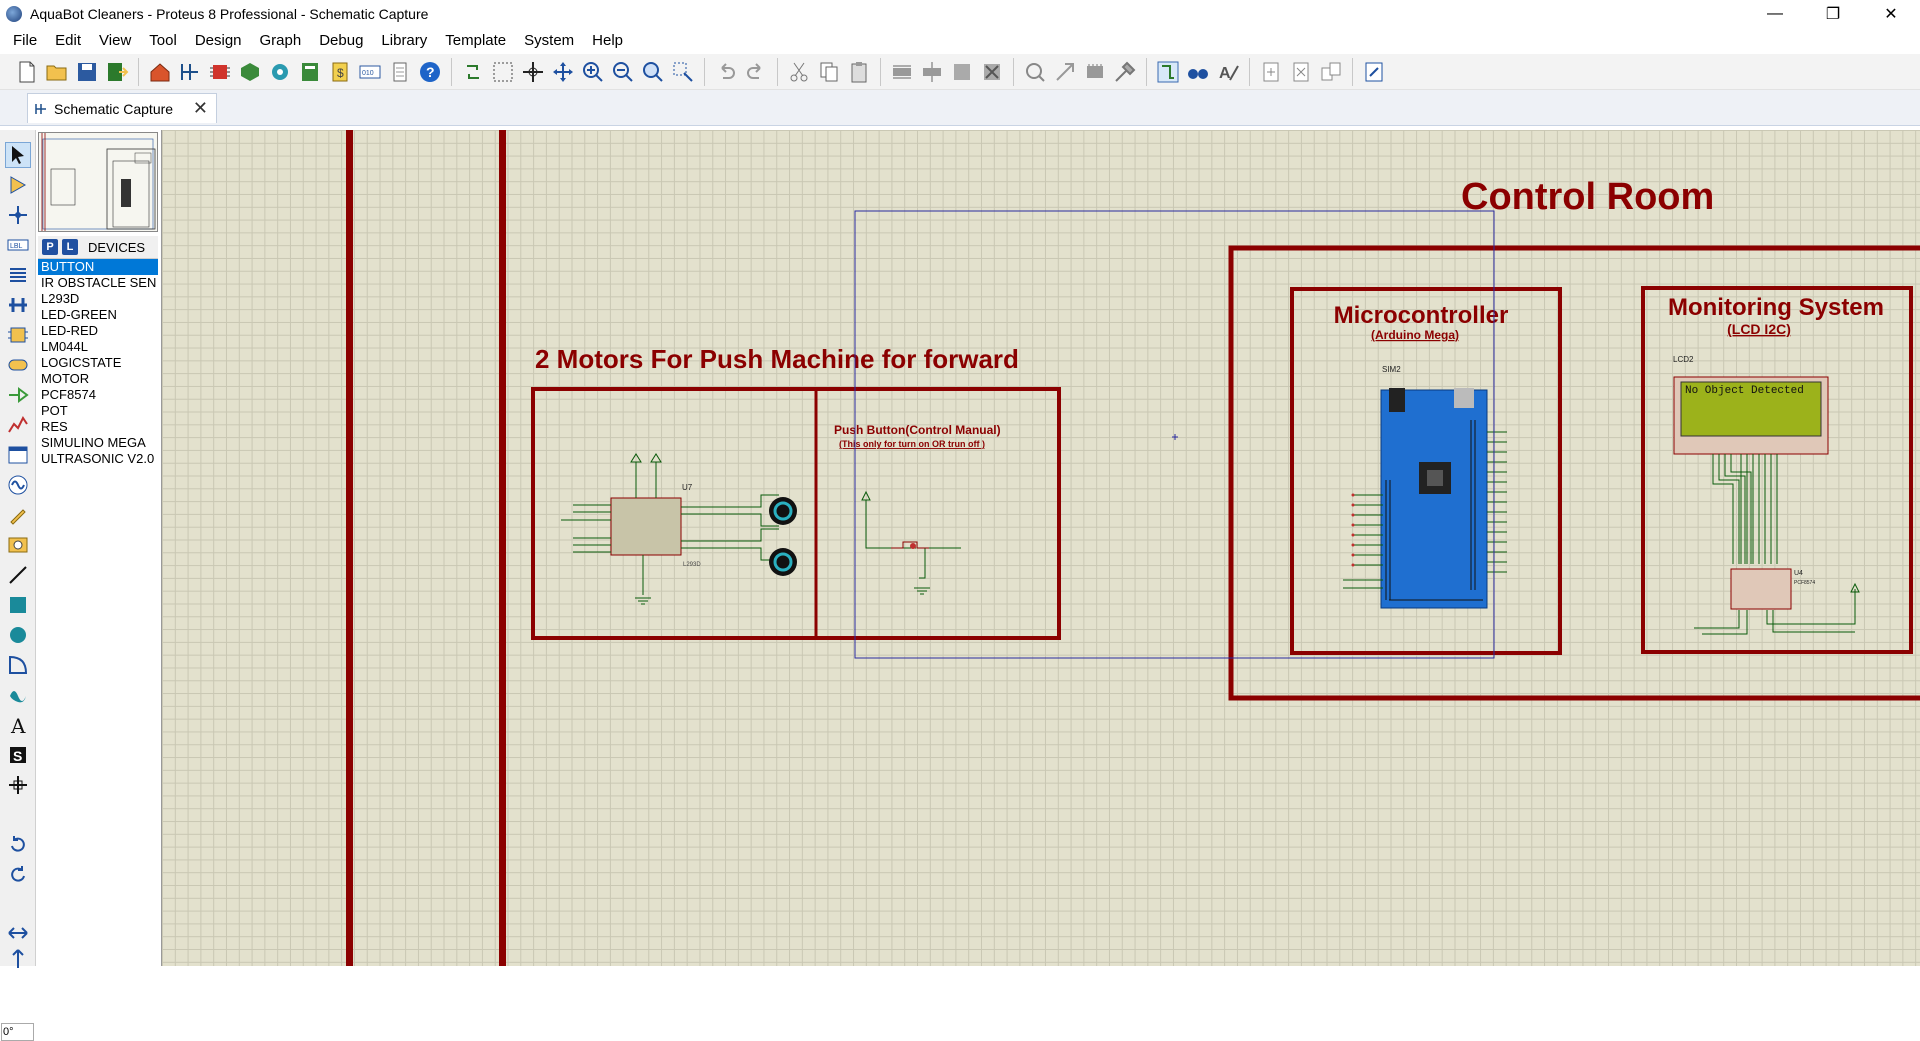 This screenshot has height=1041, width=1920. Describe the element at coordinates (200, 108) in the screenshot. I see `tab-close-icon: ✕` at that location.